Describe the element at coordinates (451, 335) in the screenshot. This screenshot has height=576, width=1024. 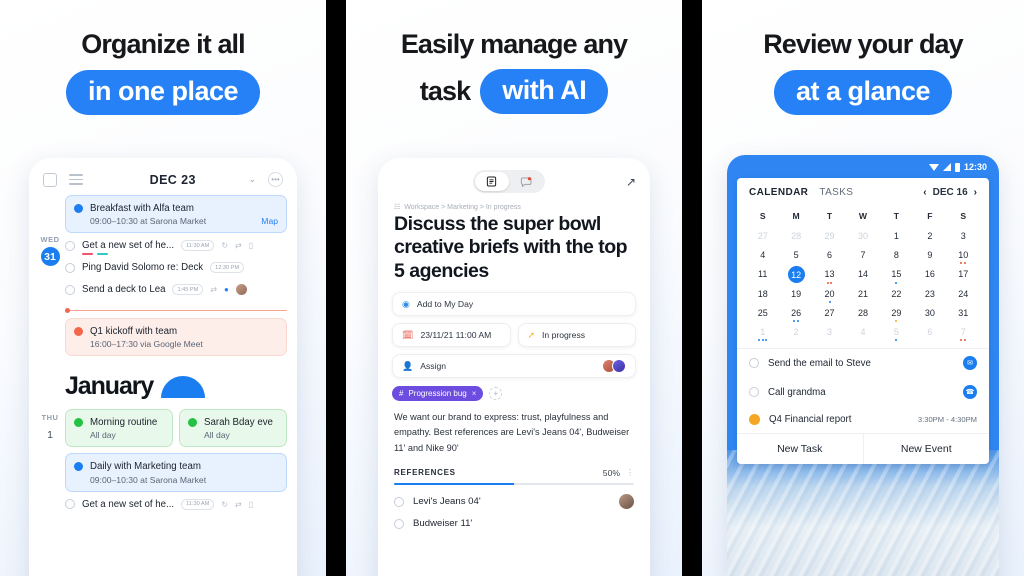
I see `due-date-field: 🗓 23/11/21 11:00 AM` at that location.